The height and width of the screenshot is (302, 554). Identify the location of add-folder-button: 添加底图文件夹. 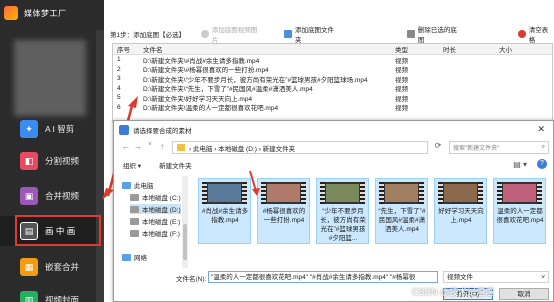
(311, 34).